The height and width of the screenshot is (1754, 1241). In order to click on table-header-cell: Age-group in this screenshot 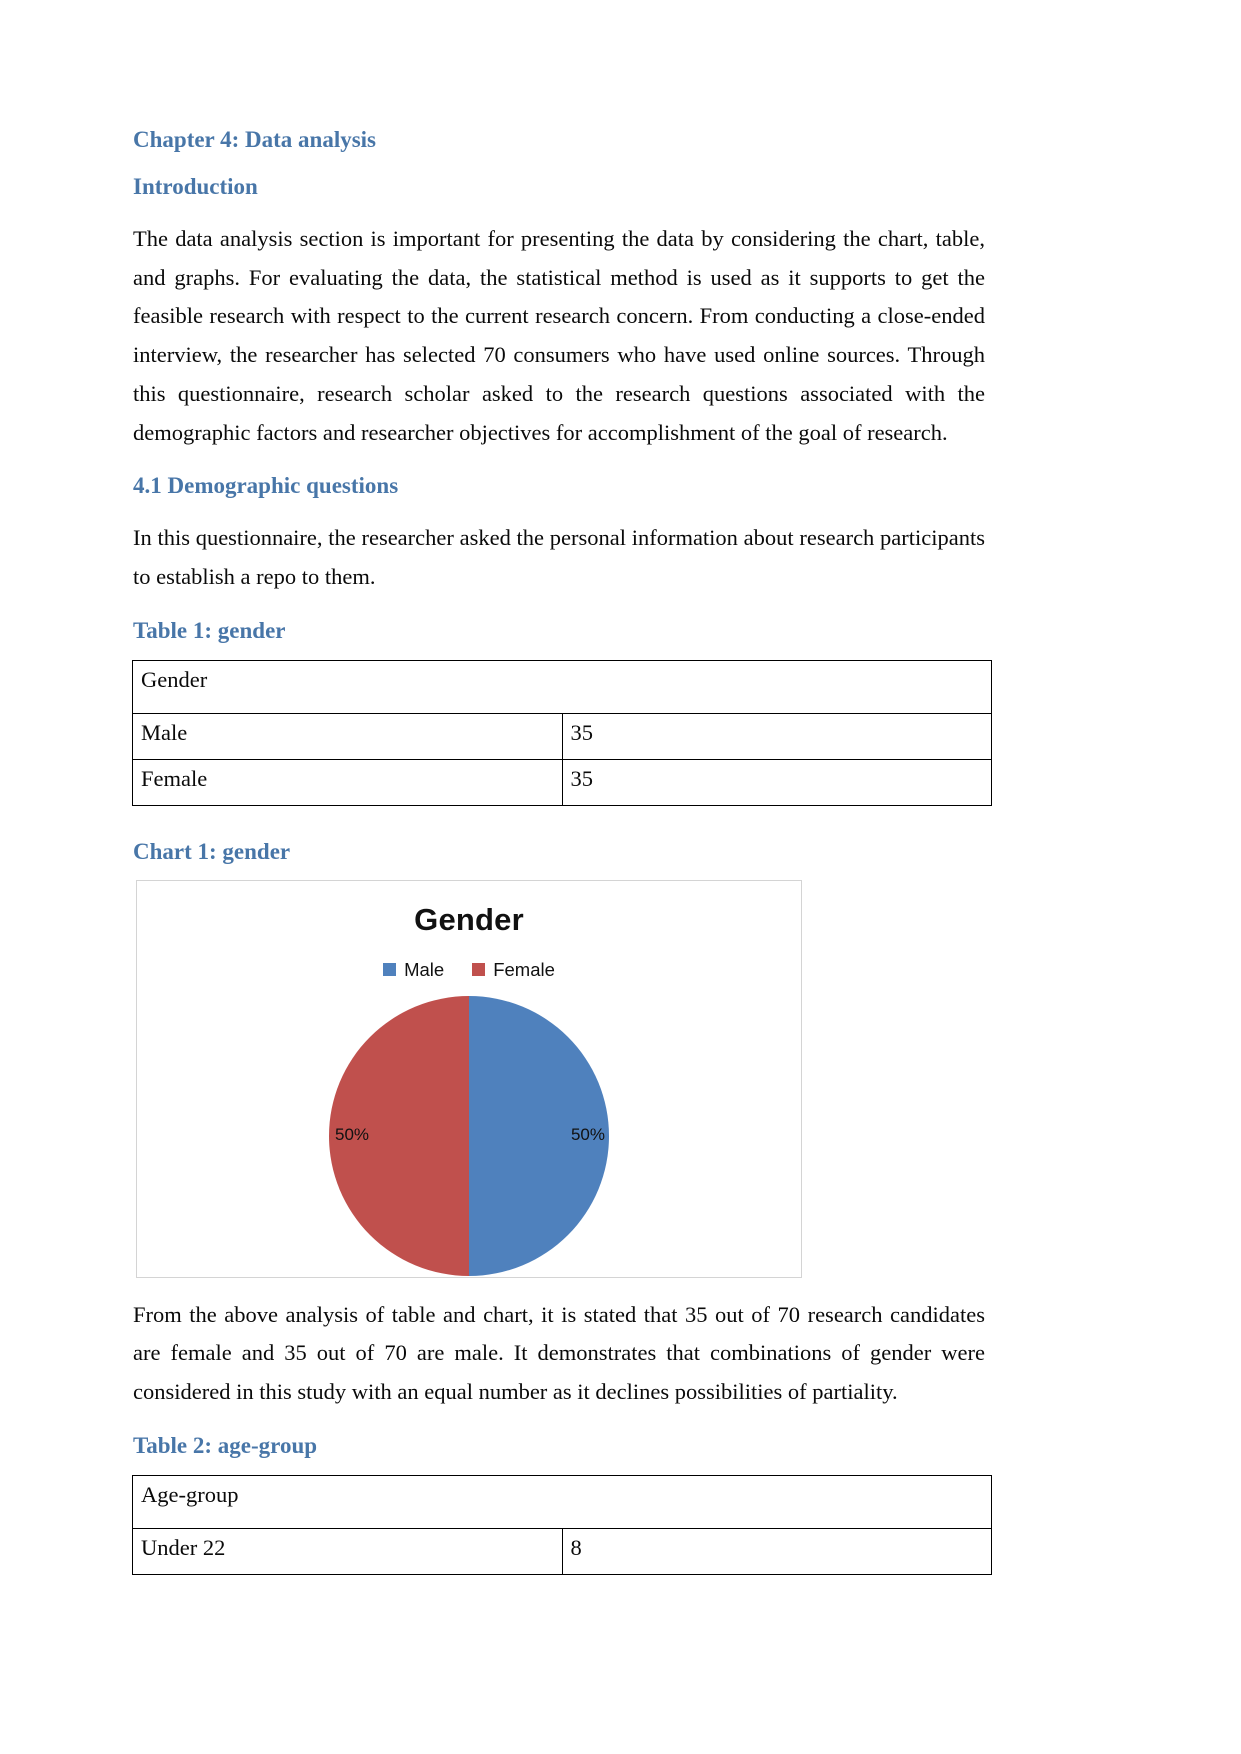, I will do `click(562, 1501)`.